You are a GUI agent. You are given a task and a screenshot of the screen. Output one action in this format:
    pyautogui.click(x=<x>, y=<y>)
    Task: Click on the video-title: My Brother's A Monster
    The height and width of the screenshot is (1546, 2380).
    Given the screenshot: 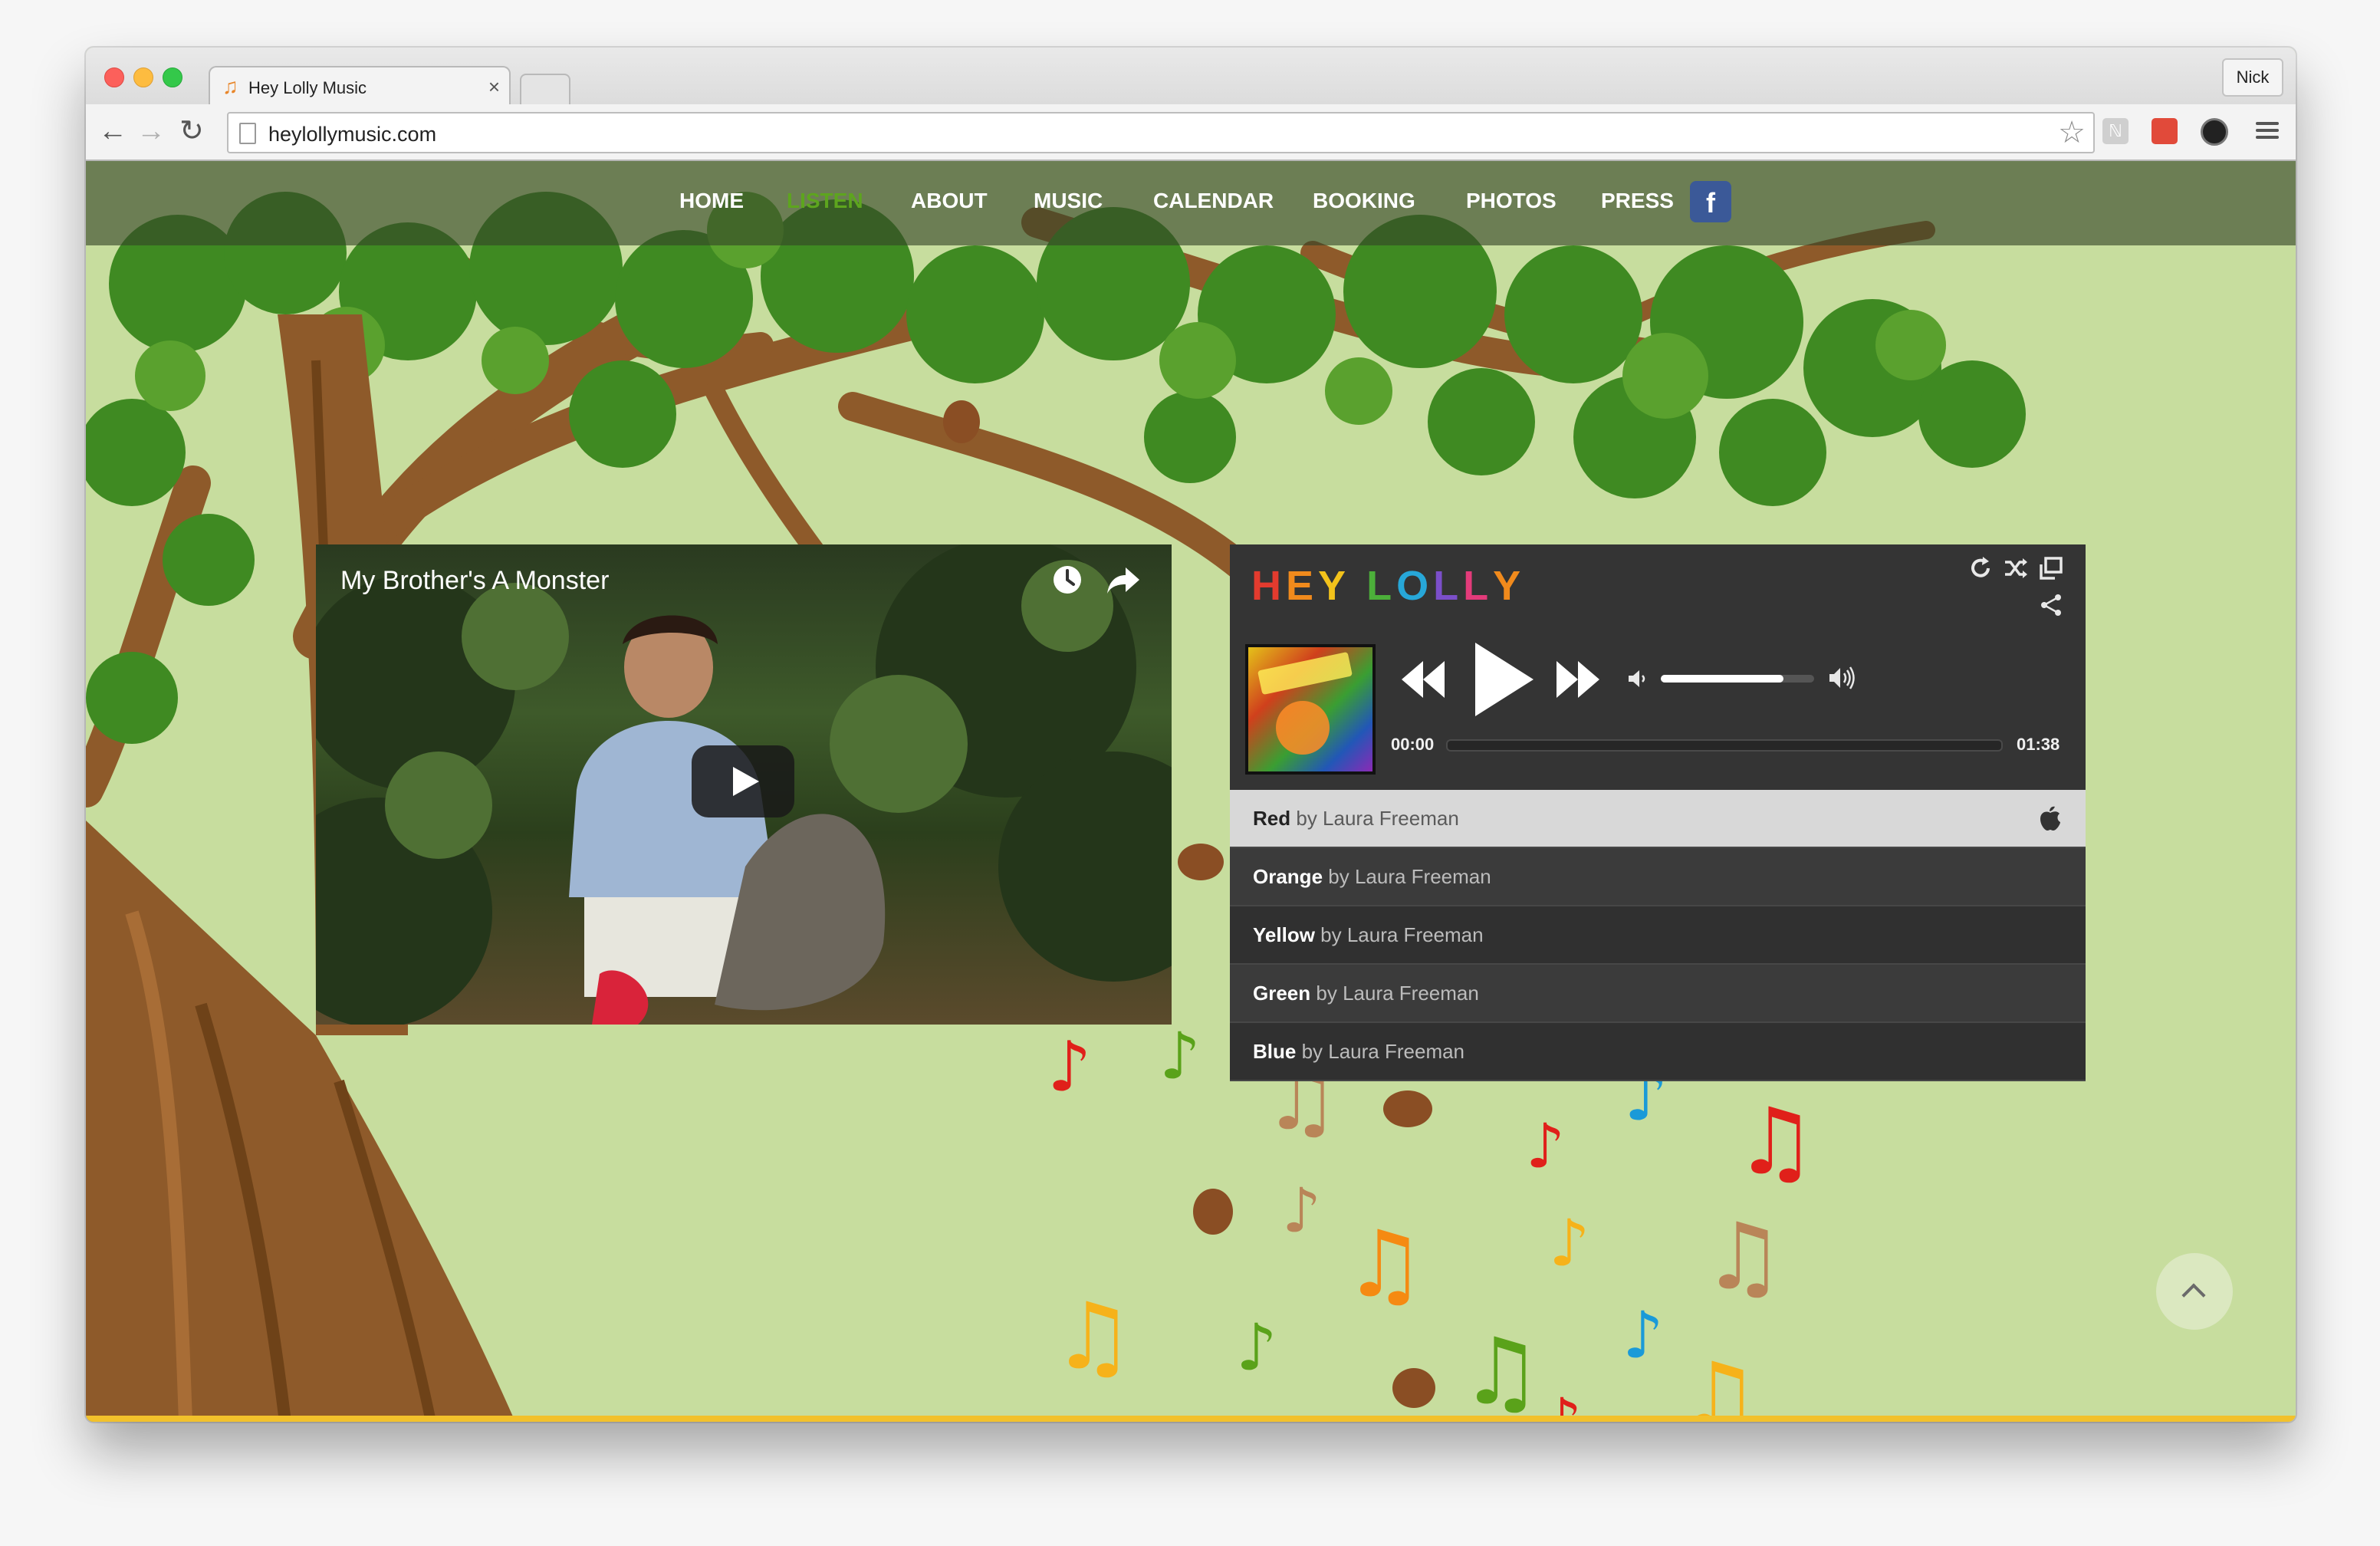 What is the action you would take?
    pyautogui.click(x=475, y=581)
    